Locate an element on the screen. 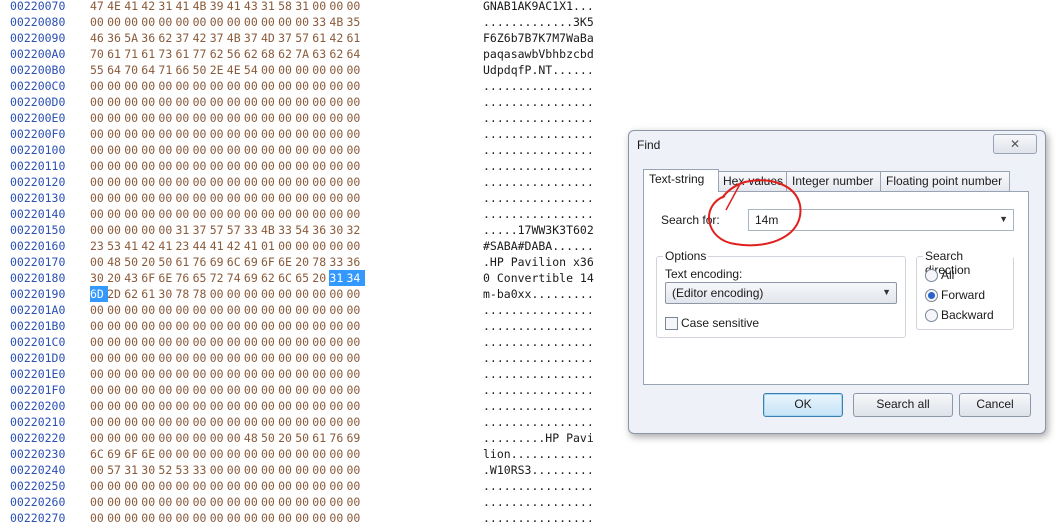 Image resolution: width=1060 pixels, height=528 pixels. ascii-column: .....17WW3K3T602 is located at coordinates (538, 230).